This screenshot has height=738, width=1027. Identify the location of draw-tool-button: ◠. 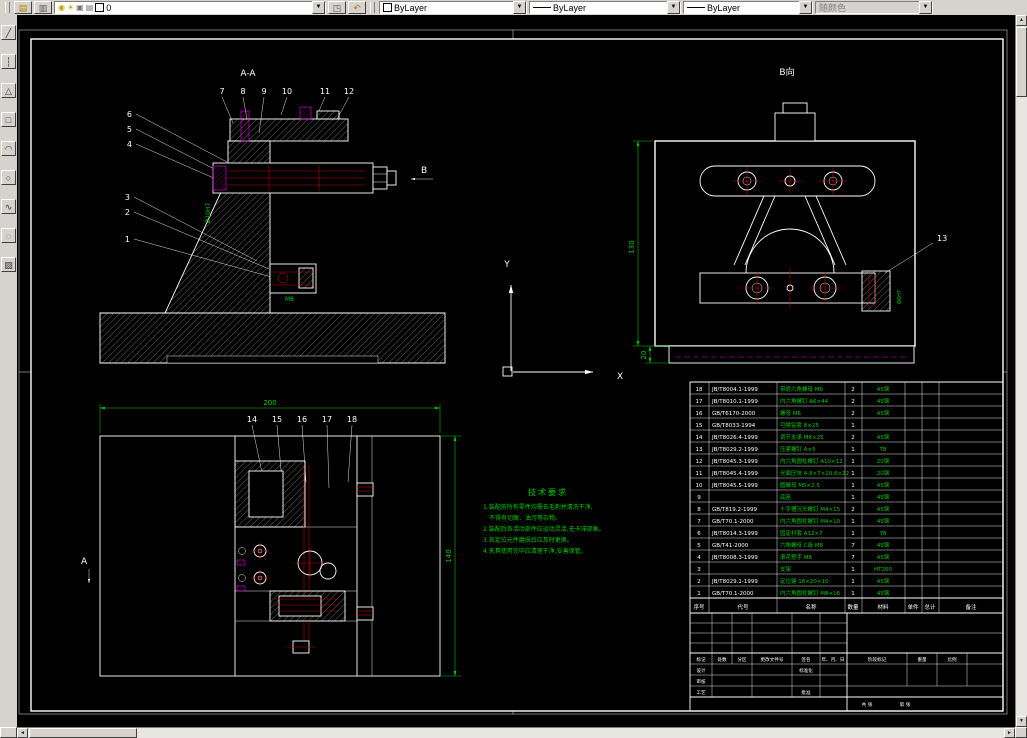
(8, 148).